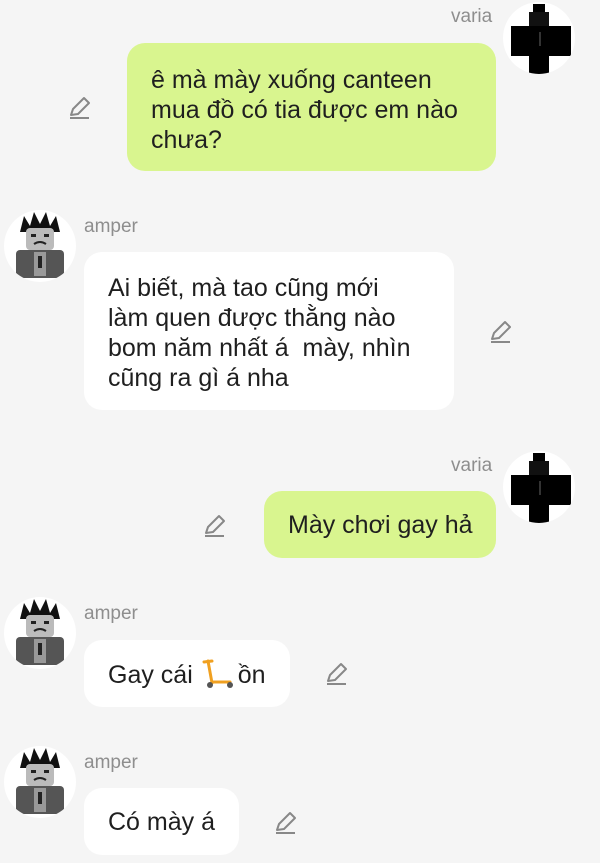  I want to click on message-text: Gay cái, so click(154, 675).